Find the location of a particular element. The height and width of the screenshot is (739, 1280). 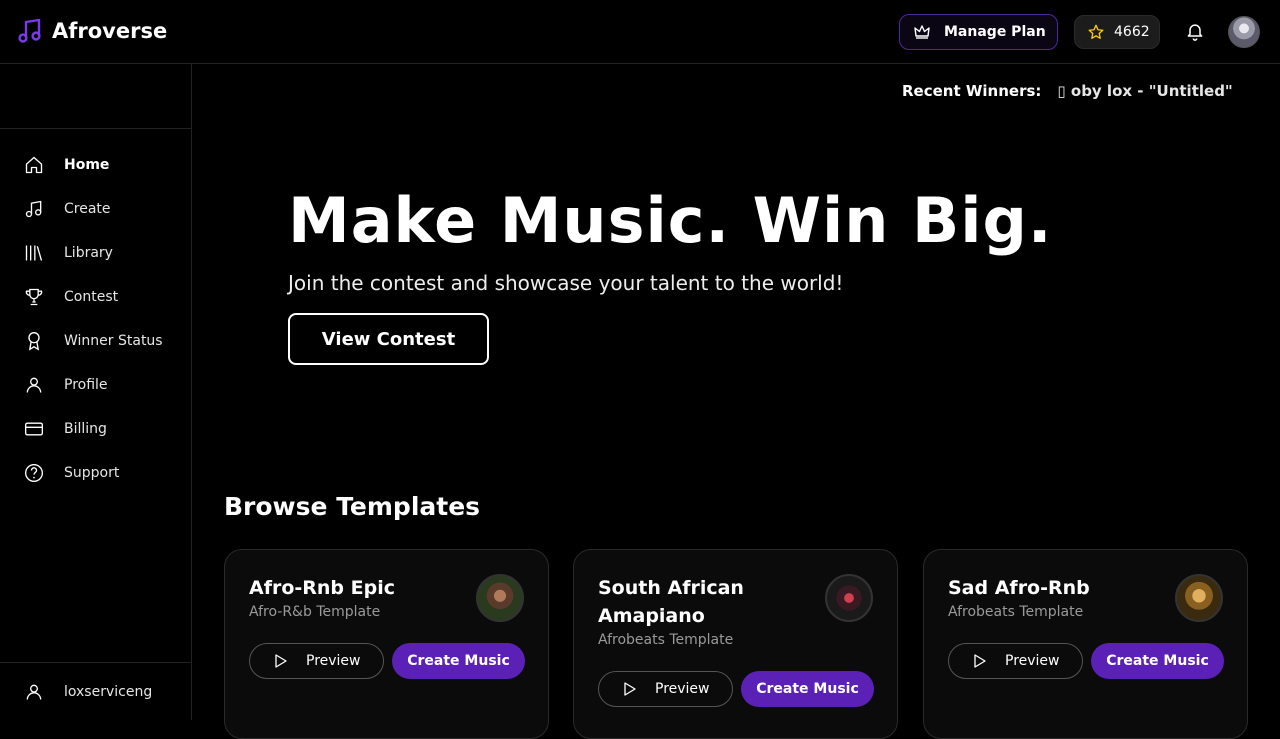

help-circle-icon is located at coordinates (34, 473).